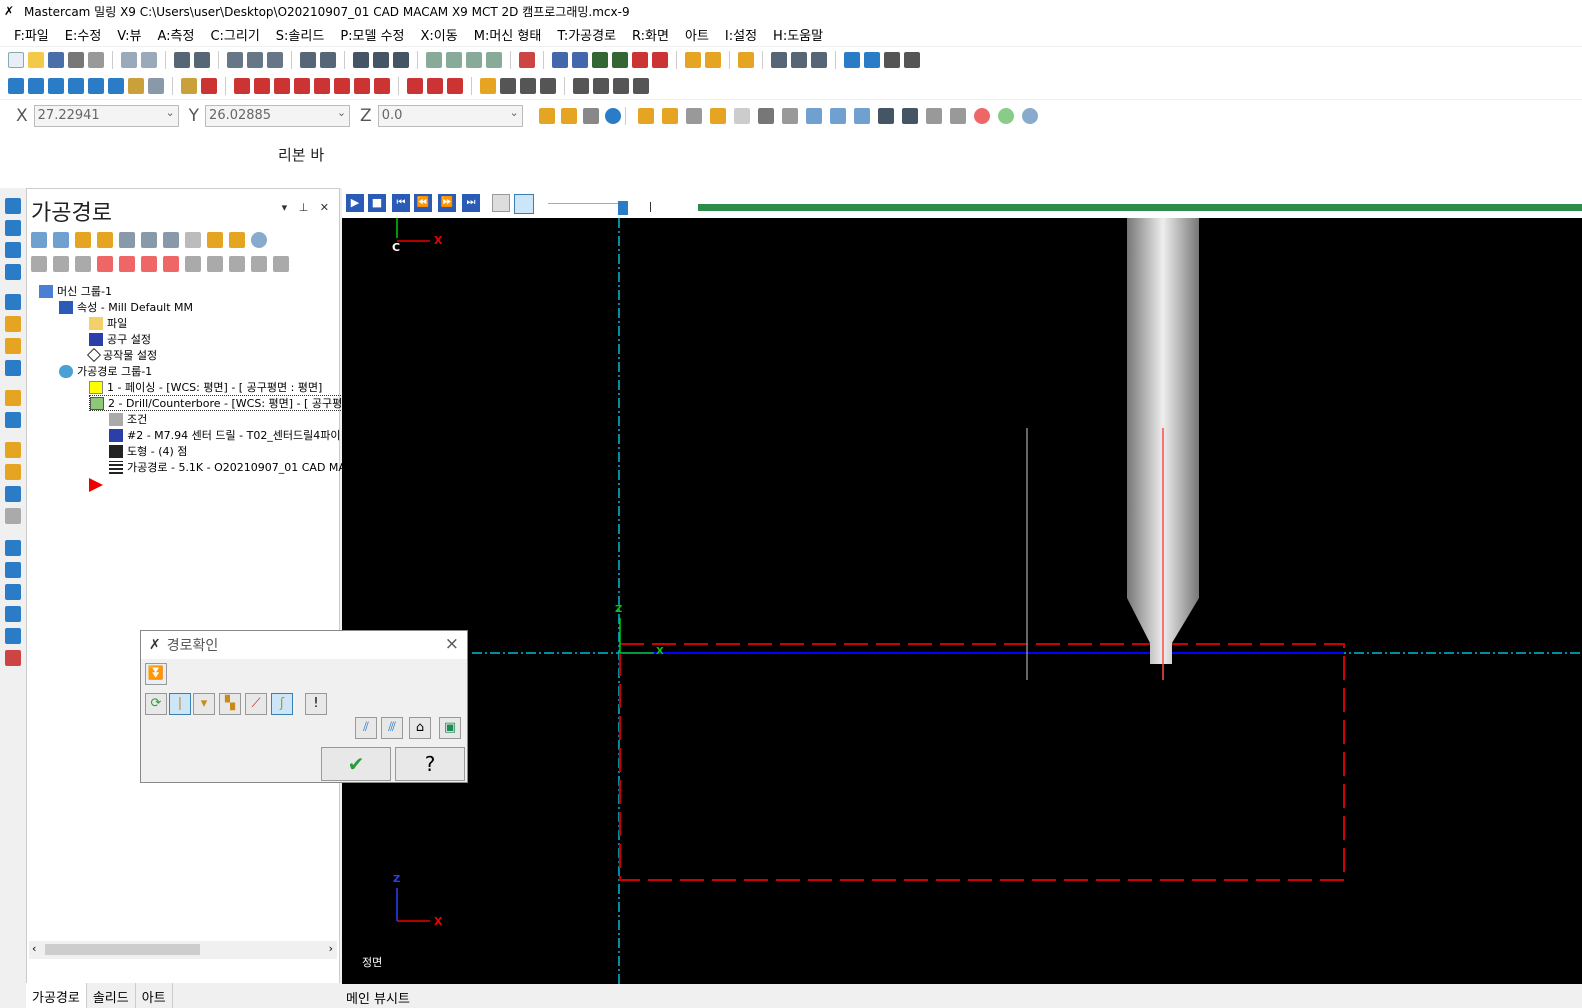  What do you see at coordinates (13, 346) in the screenshot?
I see `toolpath-helix-icon` at bounding box center [13, 346].